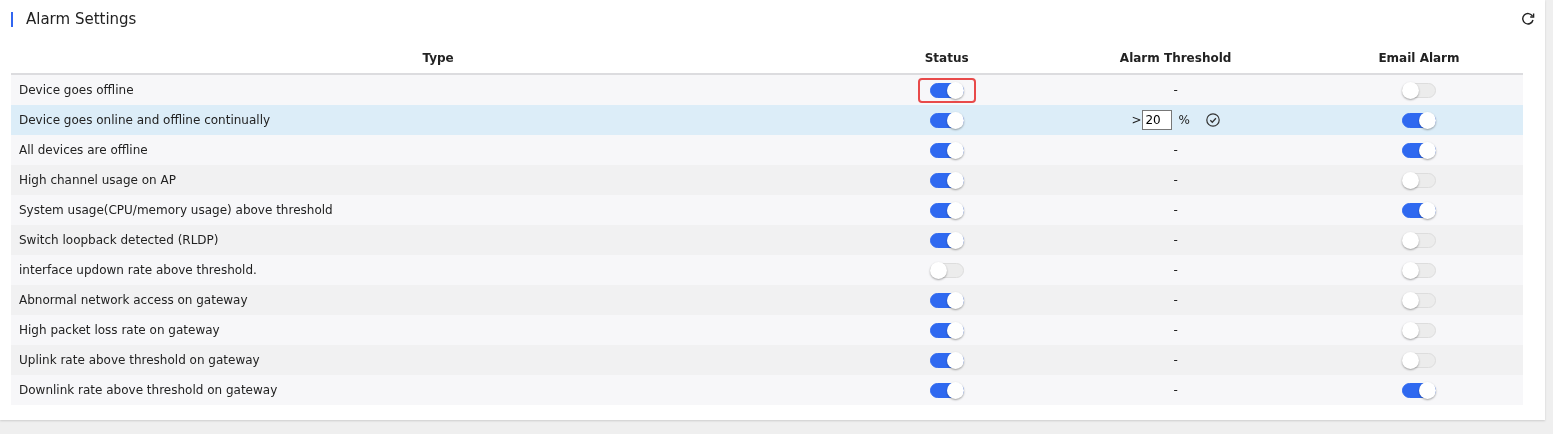 This screenshot has height=434, width=1553. What do you see at coordinates (133, 300) in the screenshot?
I see `alarm-type: Abnormal network access on gateway` at bounding box center [133, 300].